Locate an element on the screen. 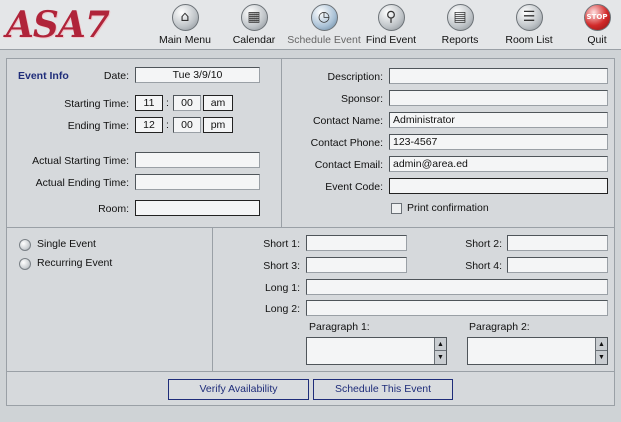  nav-schedule-event: ◷ Schedule Event is located at coordinates (324, 25).